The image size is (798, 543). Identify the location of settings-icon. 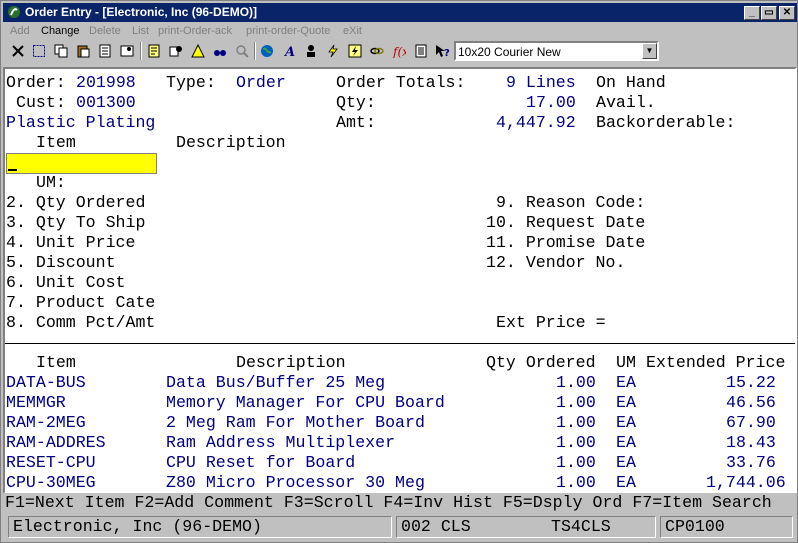
(127, 51).